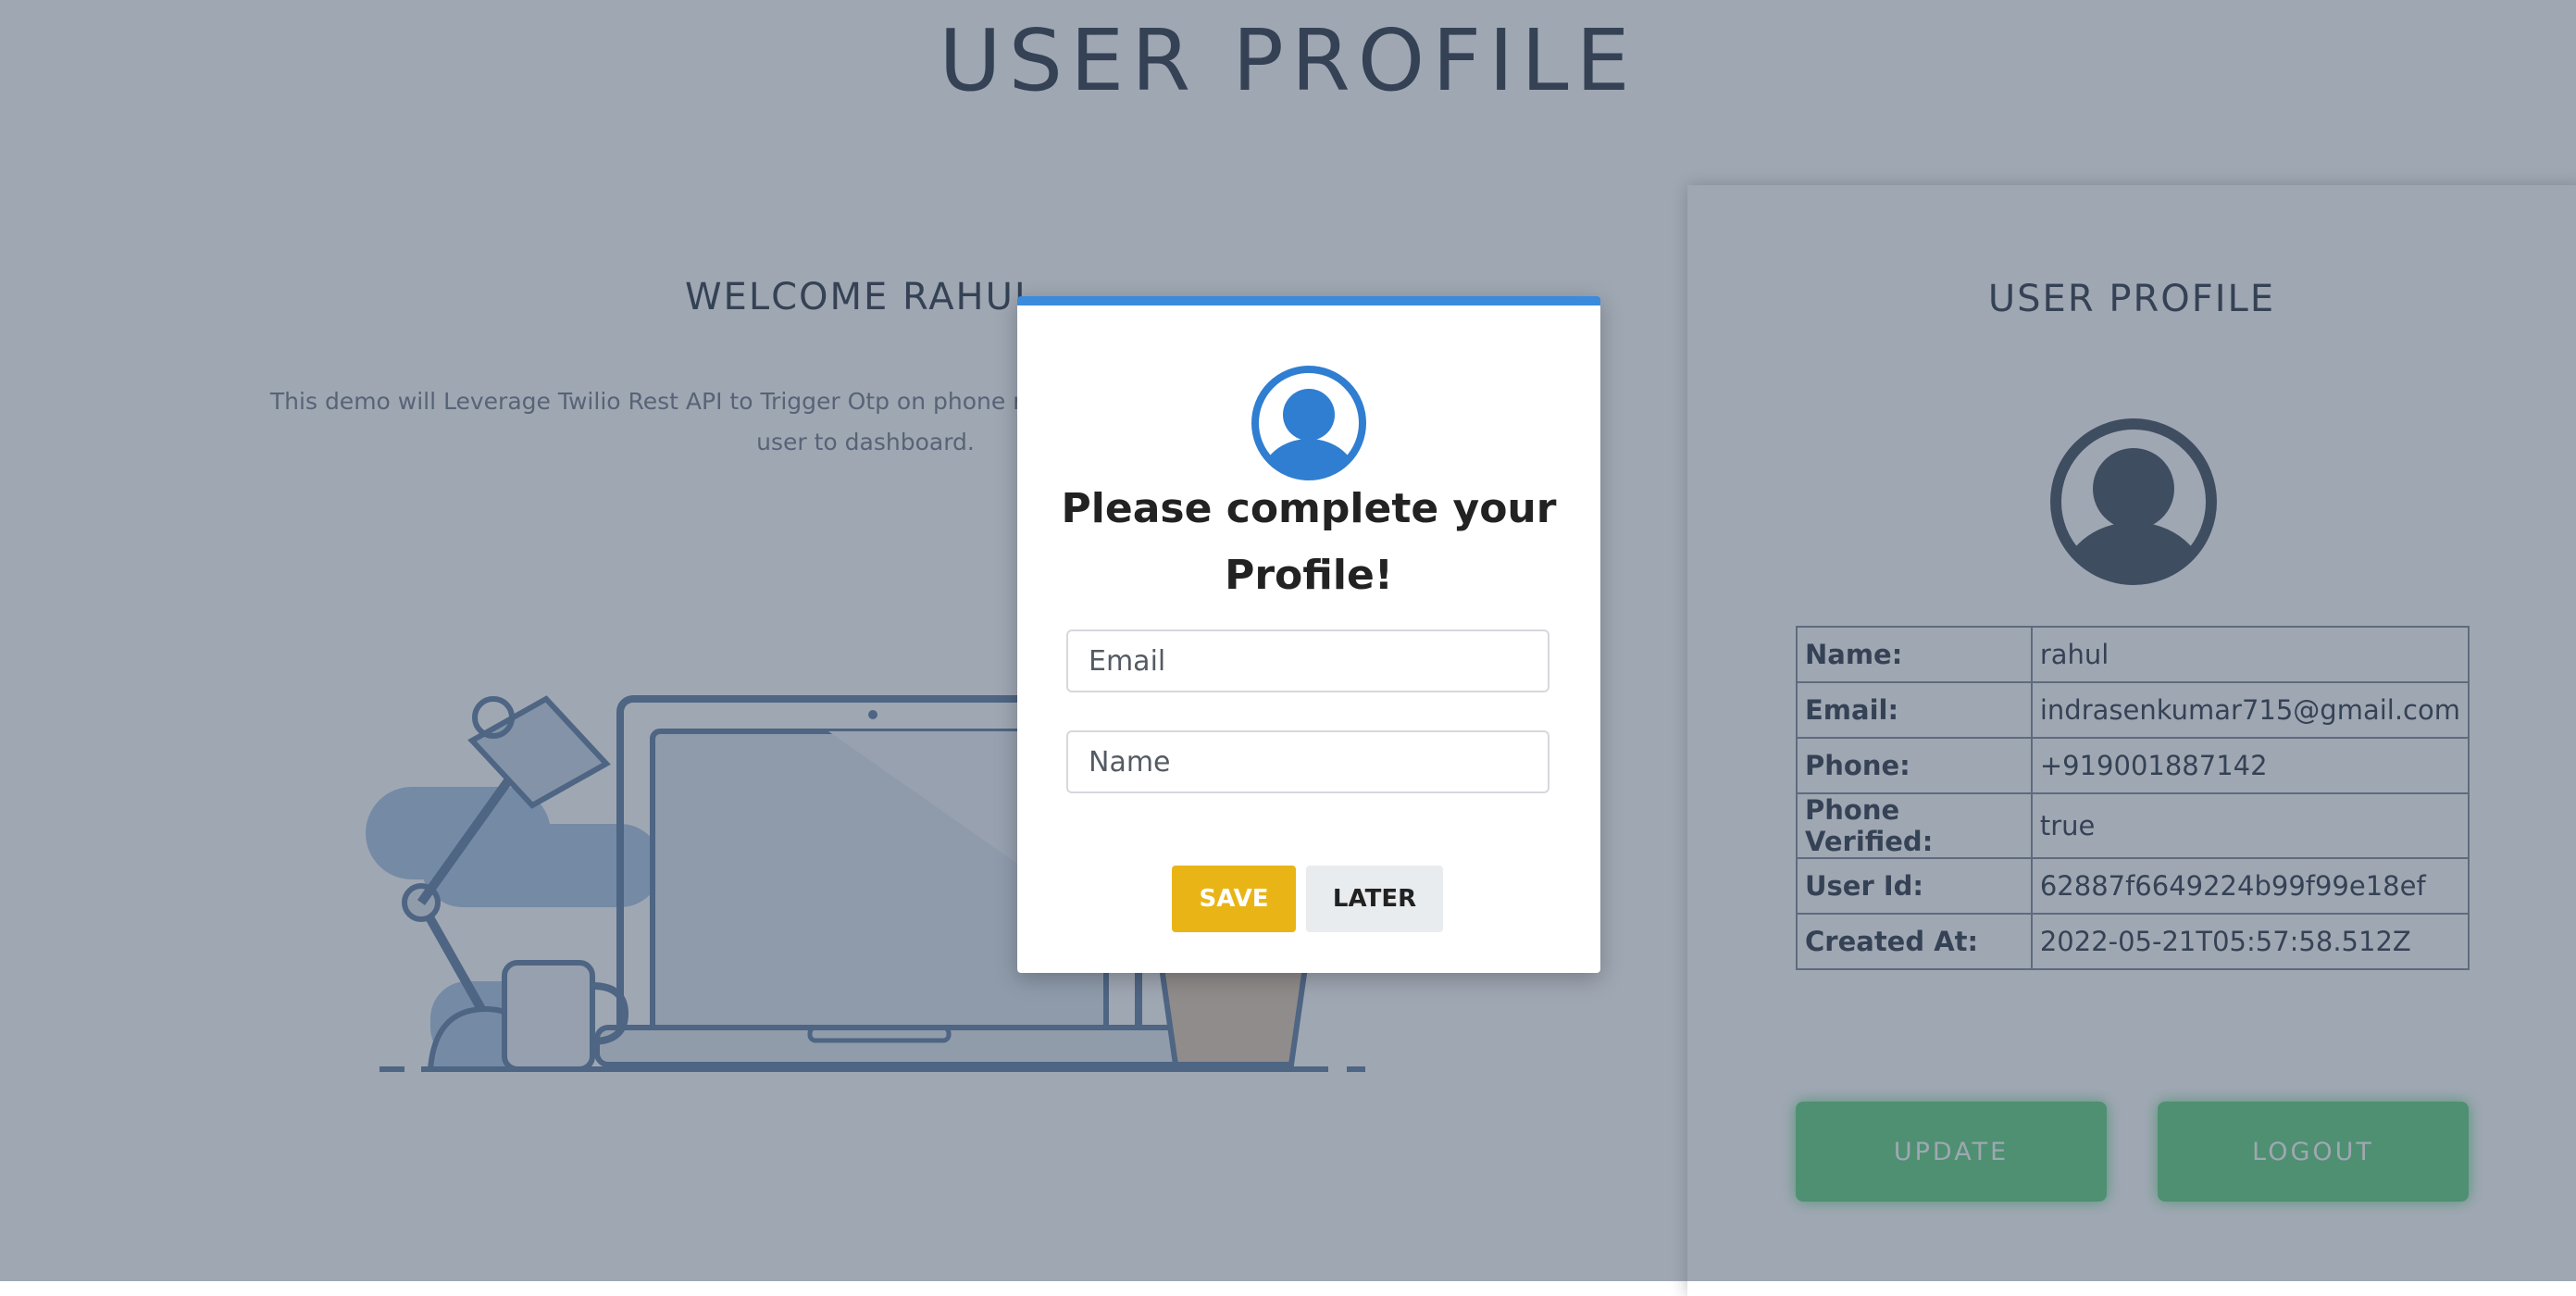 The height and width of the screenshot is (1296, 2576). Describe the element at coordinates (1307, 761) in the screenshot. I see `name-input` at that location.